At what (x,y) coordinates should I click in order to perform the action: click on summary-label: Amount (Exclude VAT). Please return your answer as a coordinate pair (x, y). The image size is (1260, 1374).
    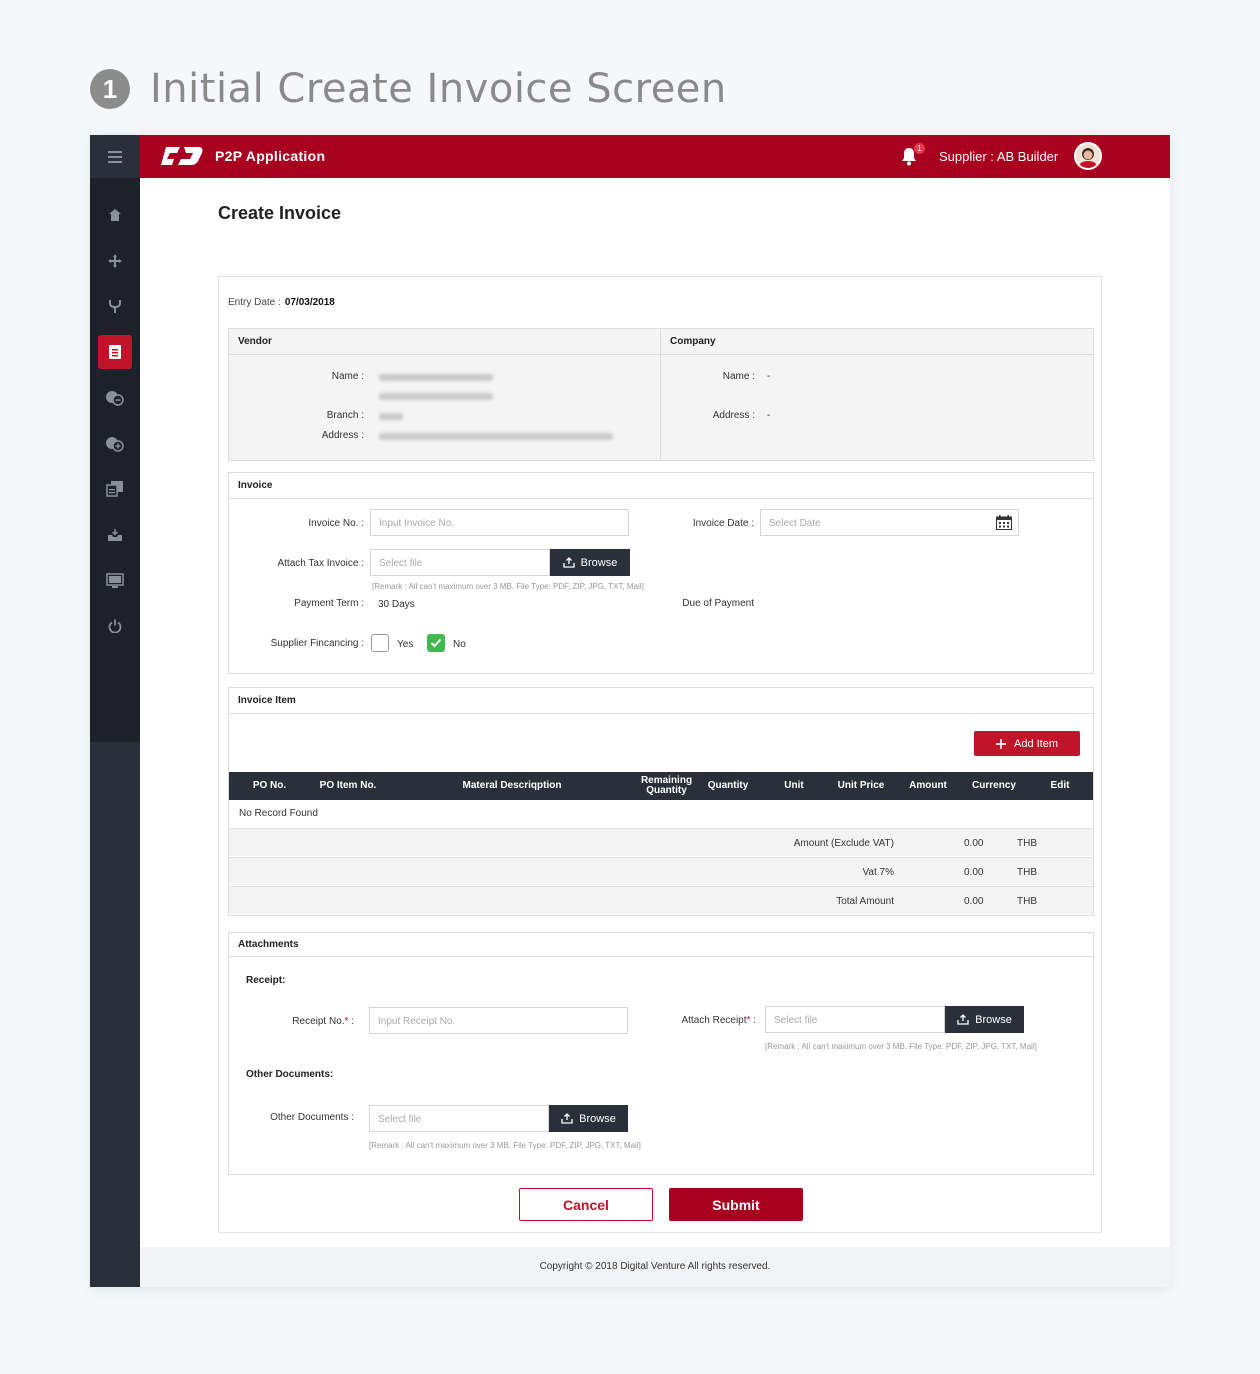
    Looking at the image, I should click on (843, 843).